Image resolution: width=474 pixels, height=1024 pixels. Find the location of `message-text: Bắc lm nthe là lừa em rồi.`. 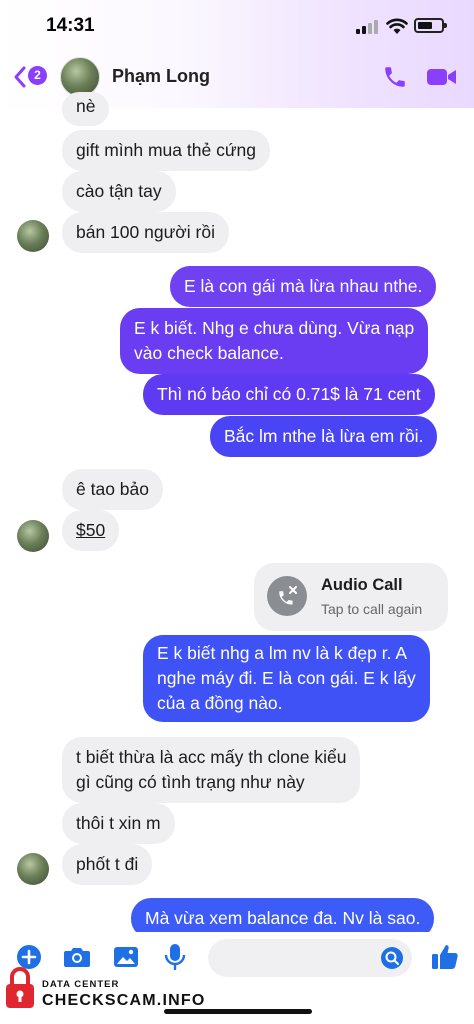

message-text: Bắc lm nthe là lừa em rồi. is located at coordinates (324, 436).